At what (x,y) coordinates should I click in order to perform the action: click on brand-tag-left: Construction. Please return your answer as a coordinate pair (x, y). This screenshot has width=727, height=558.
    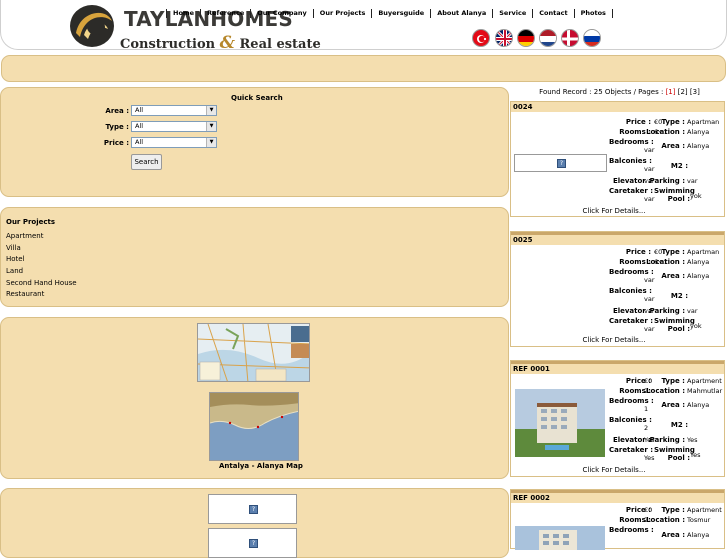
    Looking at the image, I should click on (168, 44).